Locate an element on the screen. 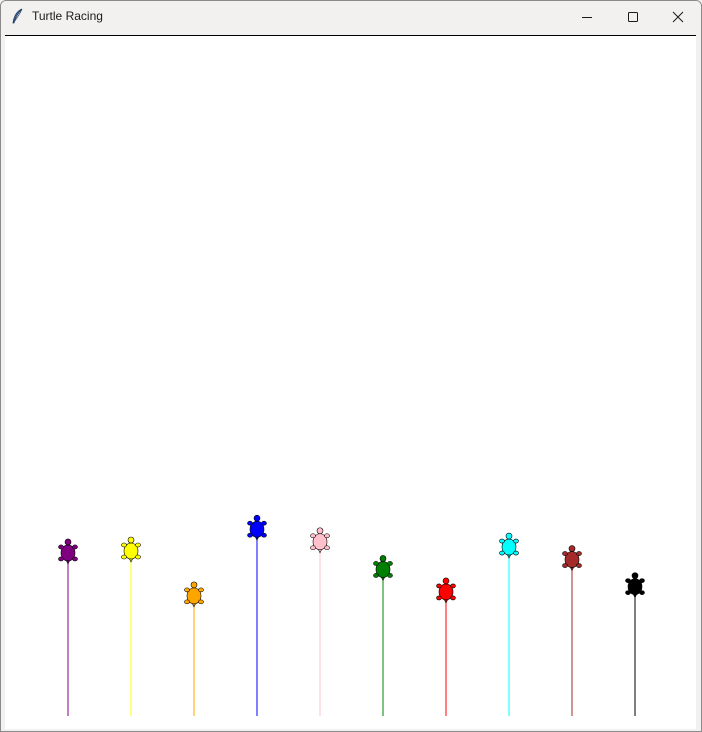  close-button is located at coordinates (678, 16).